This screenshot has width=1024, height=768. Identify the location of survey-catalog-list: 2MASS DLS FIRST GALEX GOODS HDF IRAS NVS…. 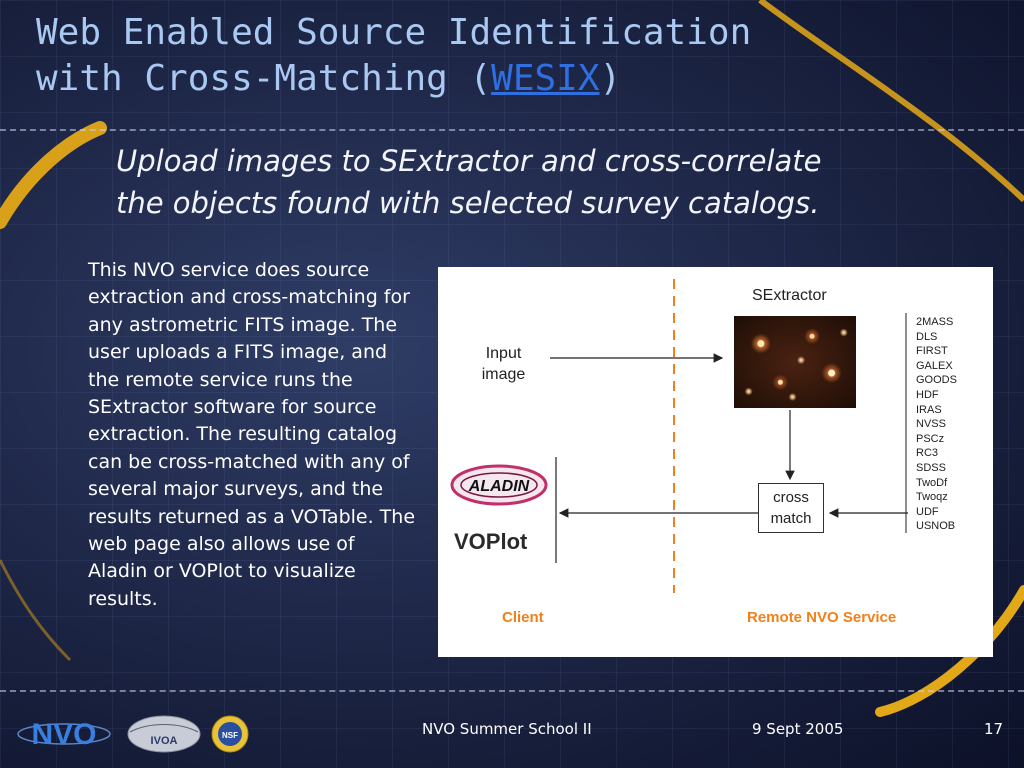
(936, 424).